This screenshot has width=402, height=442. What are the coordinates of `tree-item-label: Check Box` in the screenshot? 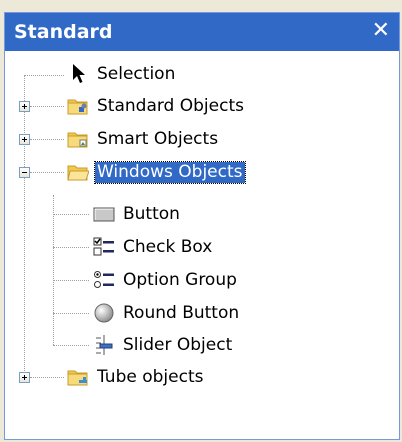 It's located at (168, 247).